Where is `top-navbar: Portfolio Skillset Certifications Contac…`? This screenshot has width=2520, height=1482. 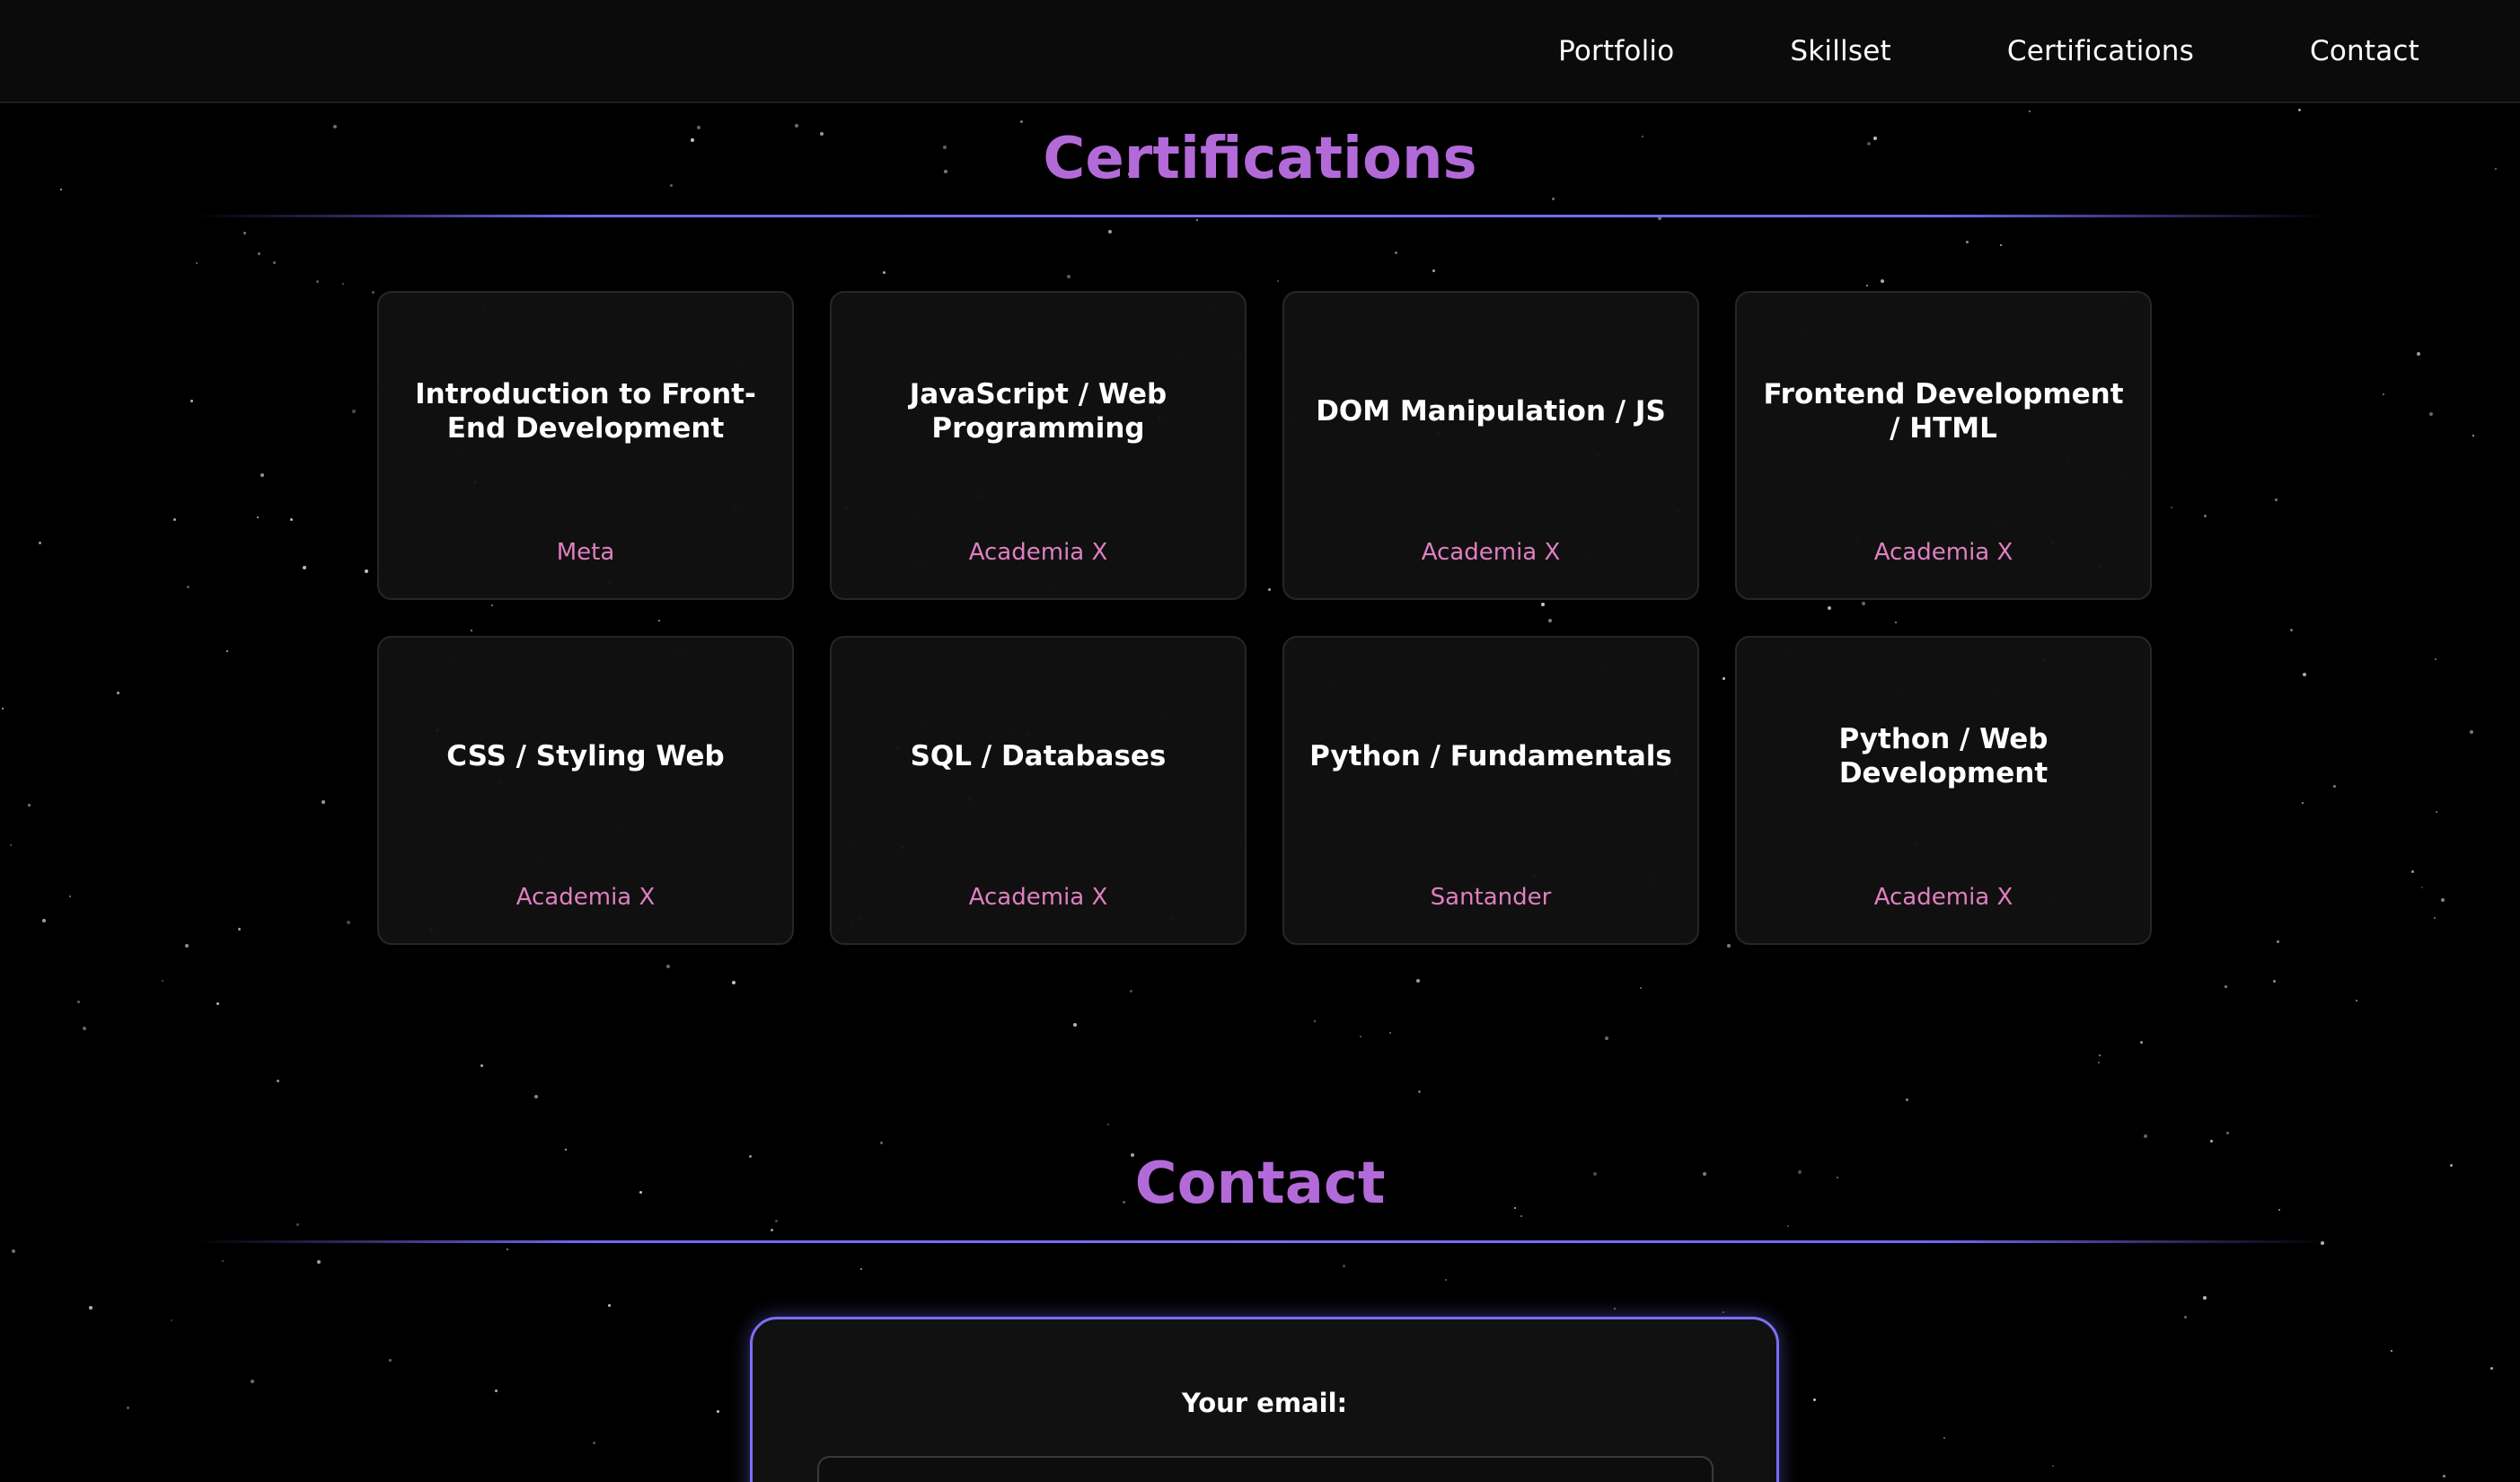 top-navbar: Portfolio Skillset Certifications Contac… is located at coordinates (1260, 51).